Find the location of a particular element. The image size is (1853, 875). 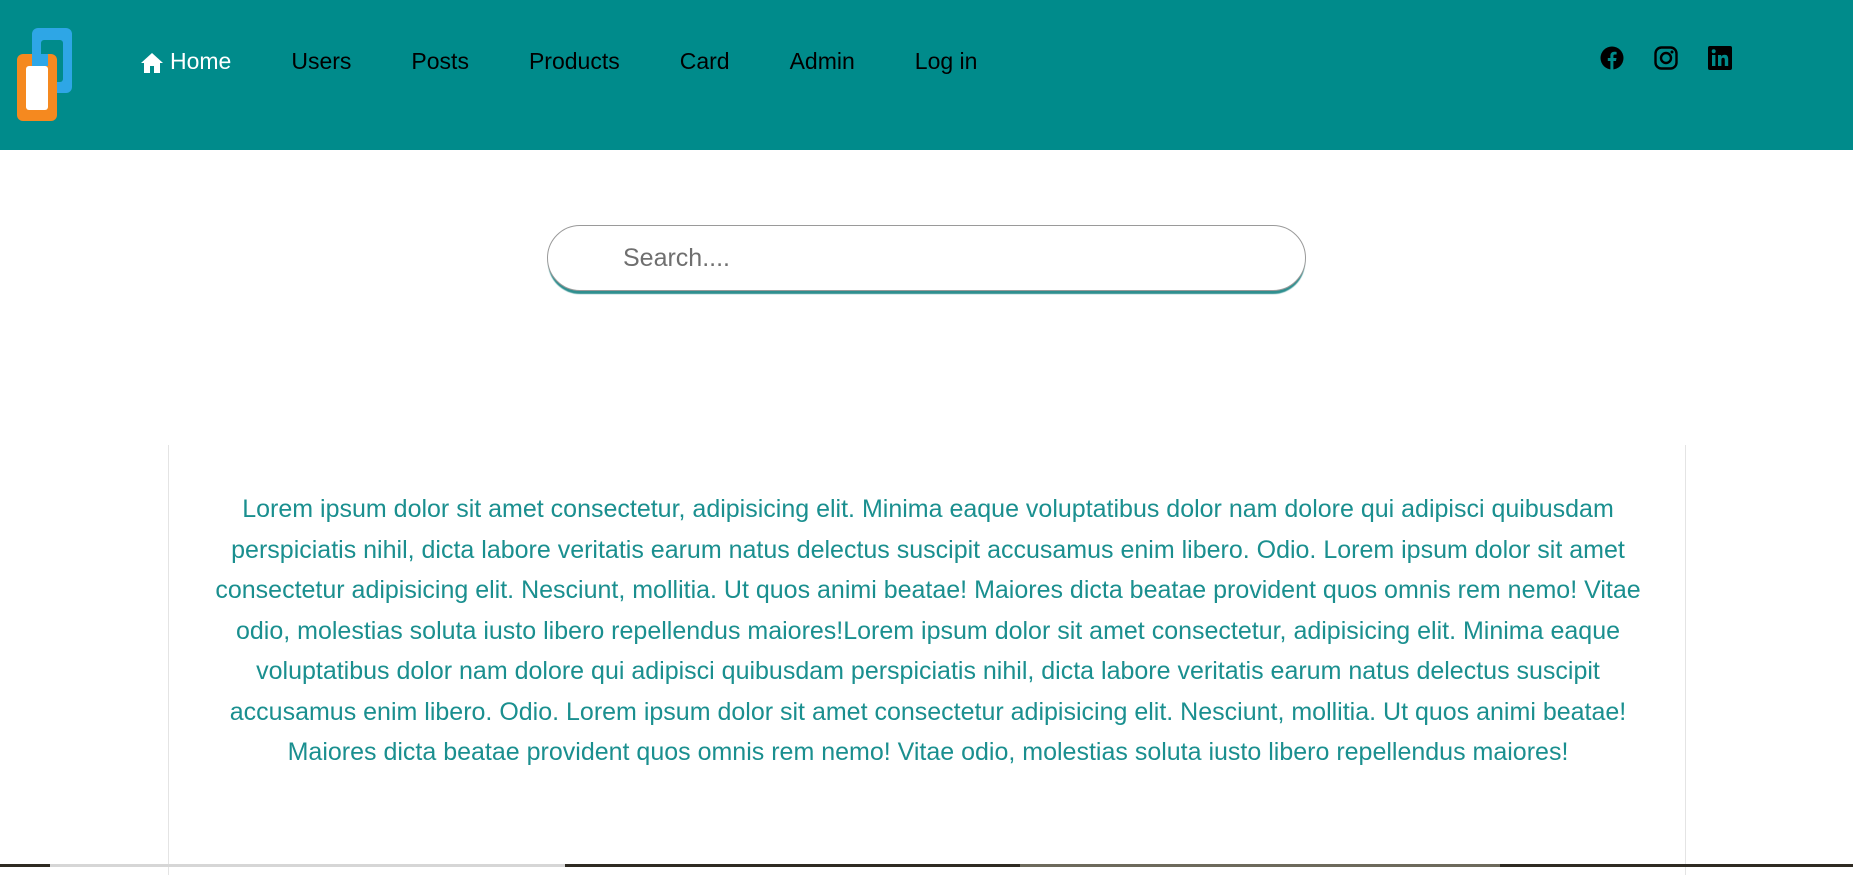

logo-icon is located at coordinates (45, 75).